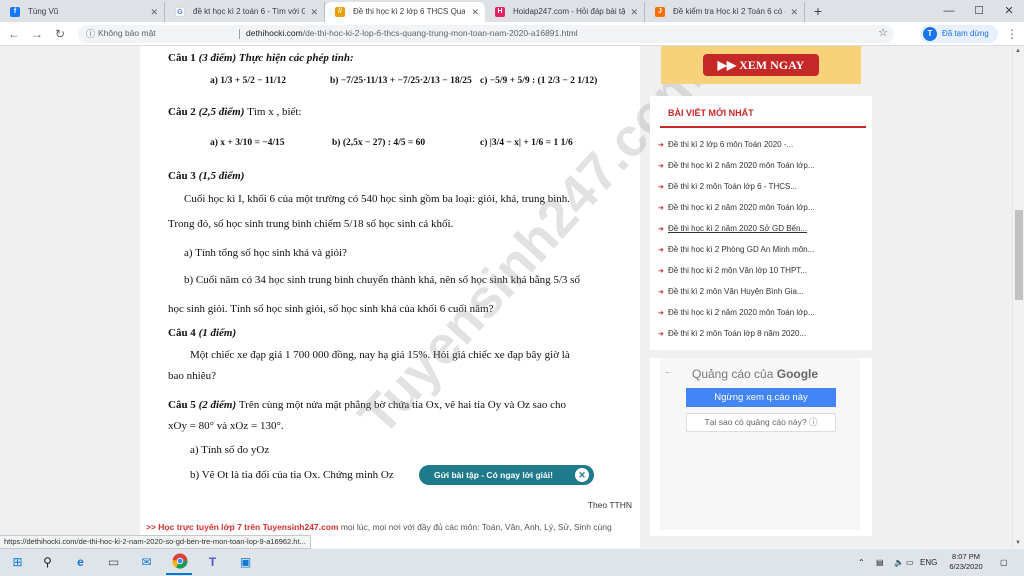 The image size is (1024, 576). Describe the element at coordinates (37, 34) in the screenshot. I see `forward-icon: →` at that location.